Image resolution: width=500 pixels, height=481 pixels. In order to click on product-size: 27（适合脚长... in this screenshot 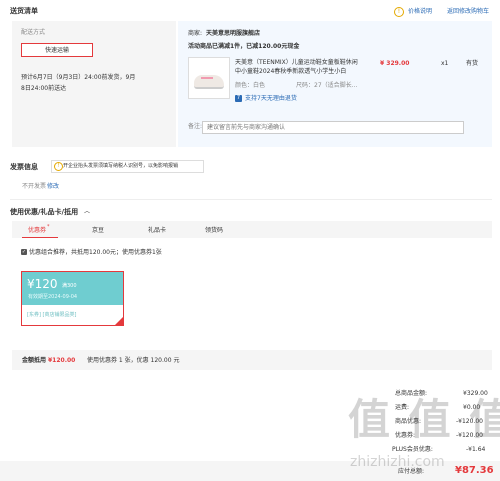, I will do `click(336, 85)`.